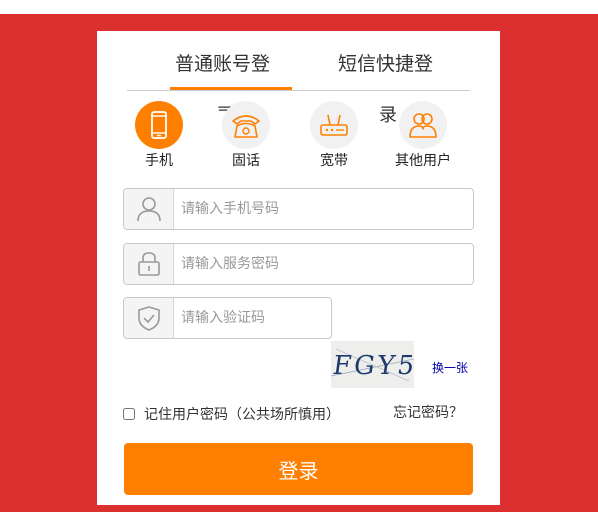 The image size is (598, 522). Describe the element at coordinates (159, 161) in the screenshot. I see `account-type-label: 手机` at that location.